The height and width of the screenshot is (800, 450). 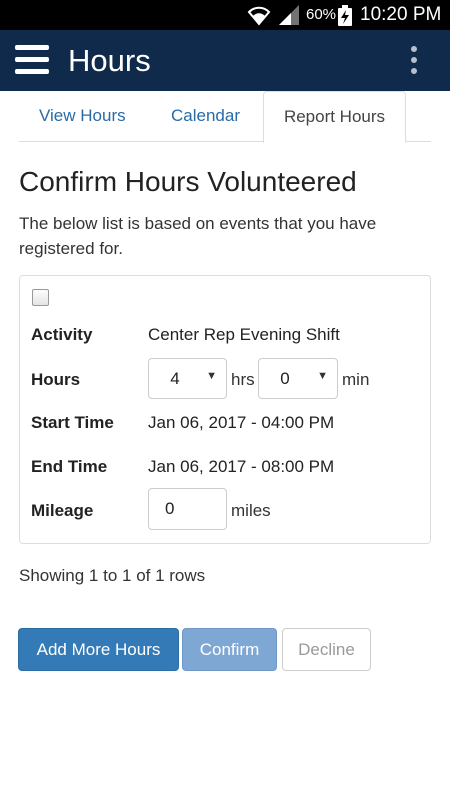 I want to click on activity-value: Center Rep Evening Shift, so click(x=244, y=334).